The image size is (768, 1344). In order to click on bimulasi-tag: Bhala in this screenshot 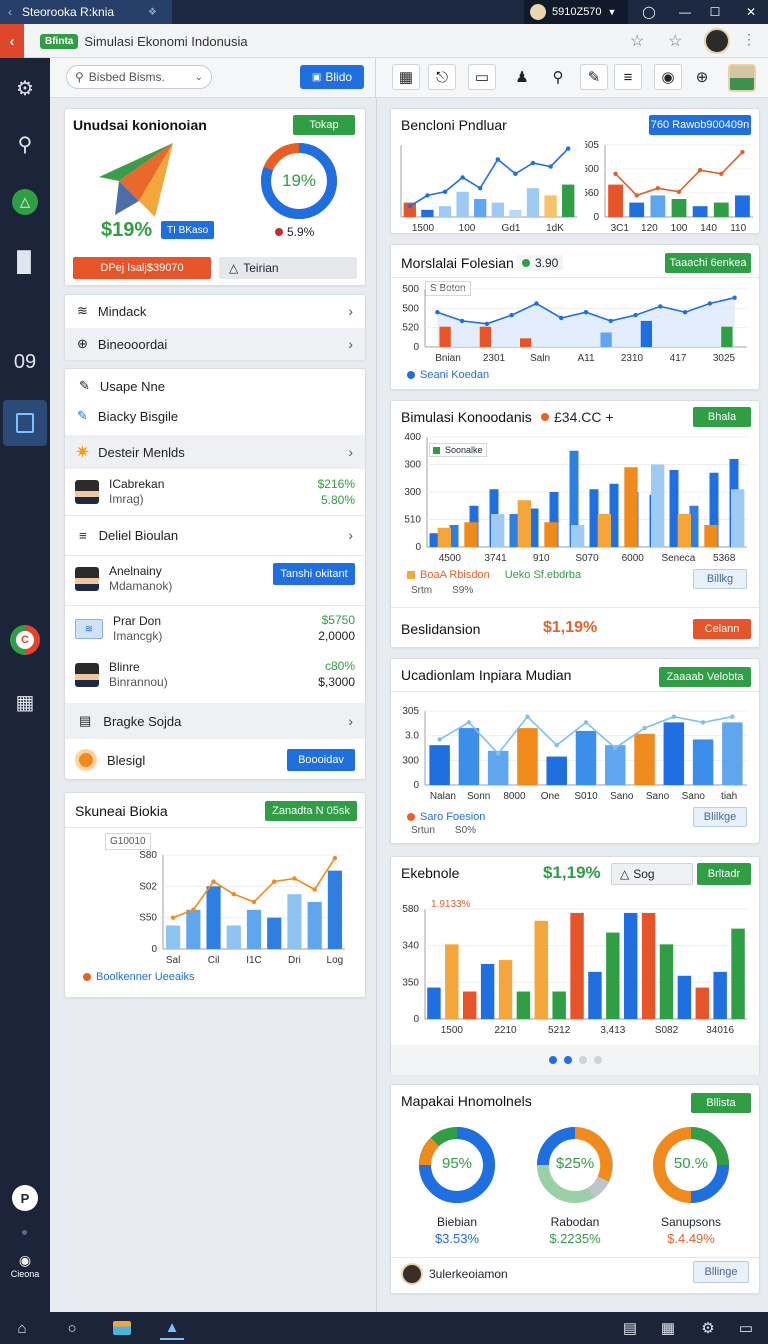, I will do `click(722, 417)`.